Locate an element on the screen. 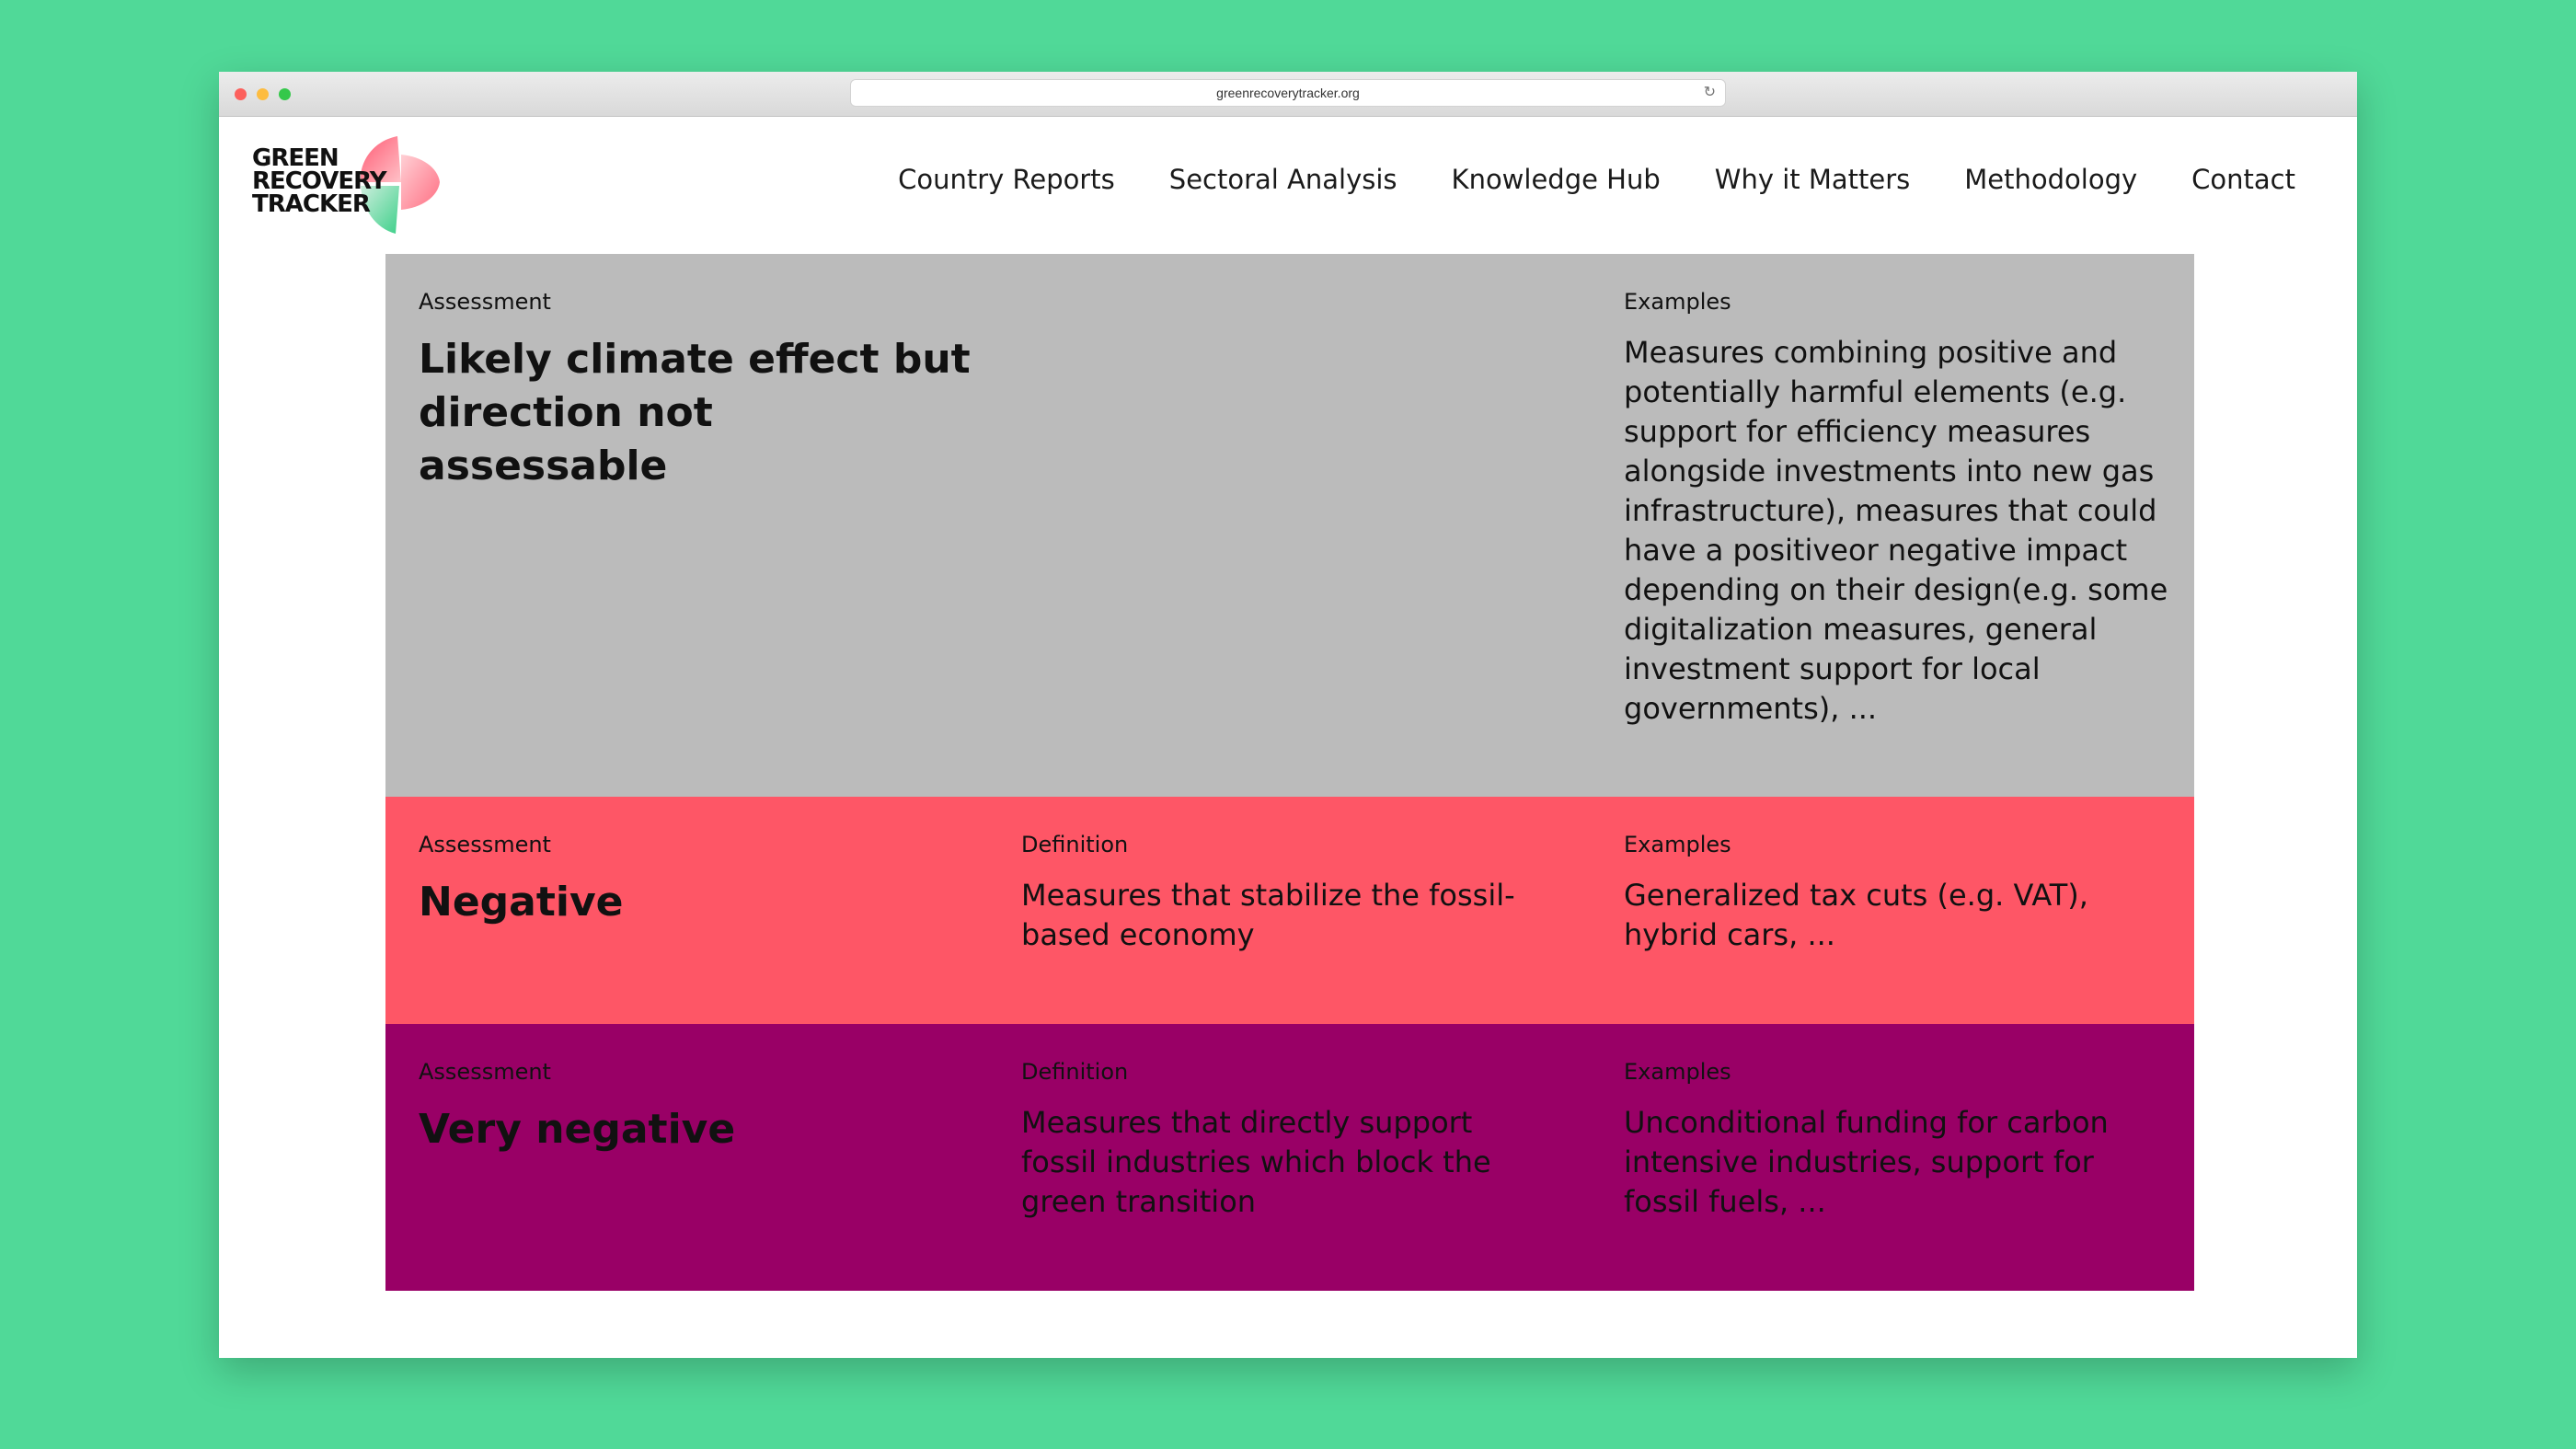  nav-methodology: Methodology is located at coordinates (2050, 179).